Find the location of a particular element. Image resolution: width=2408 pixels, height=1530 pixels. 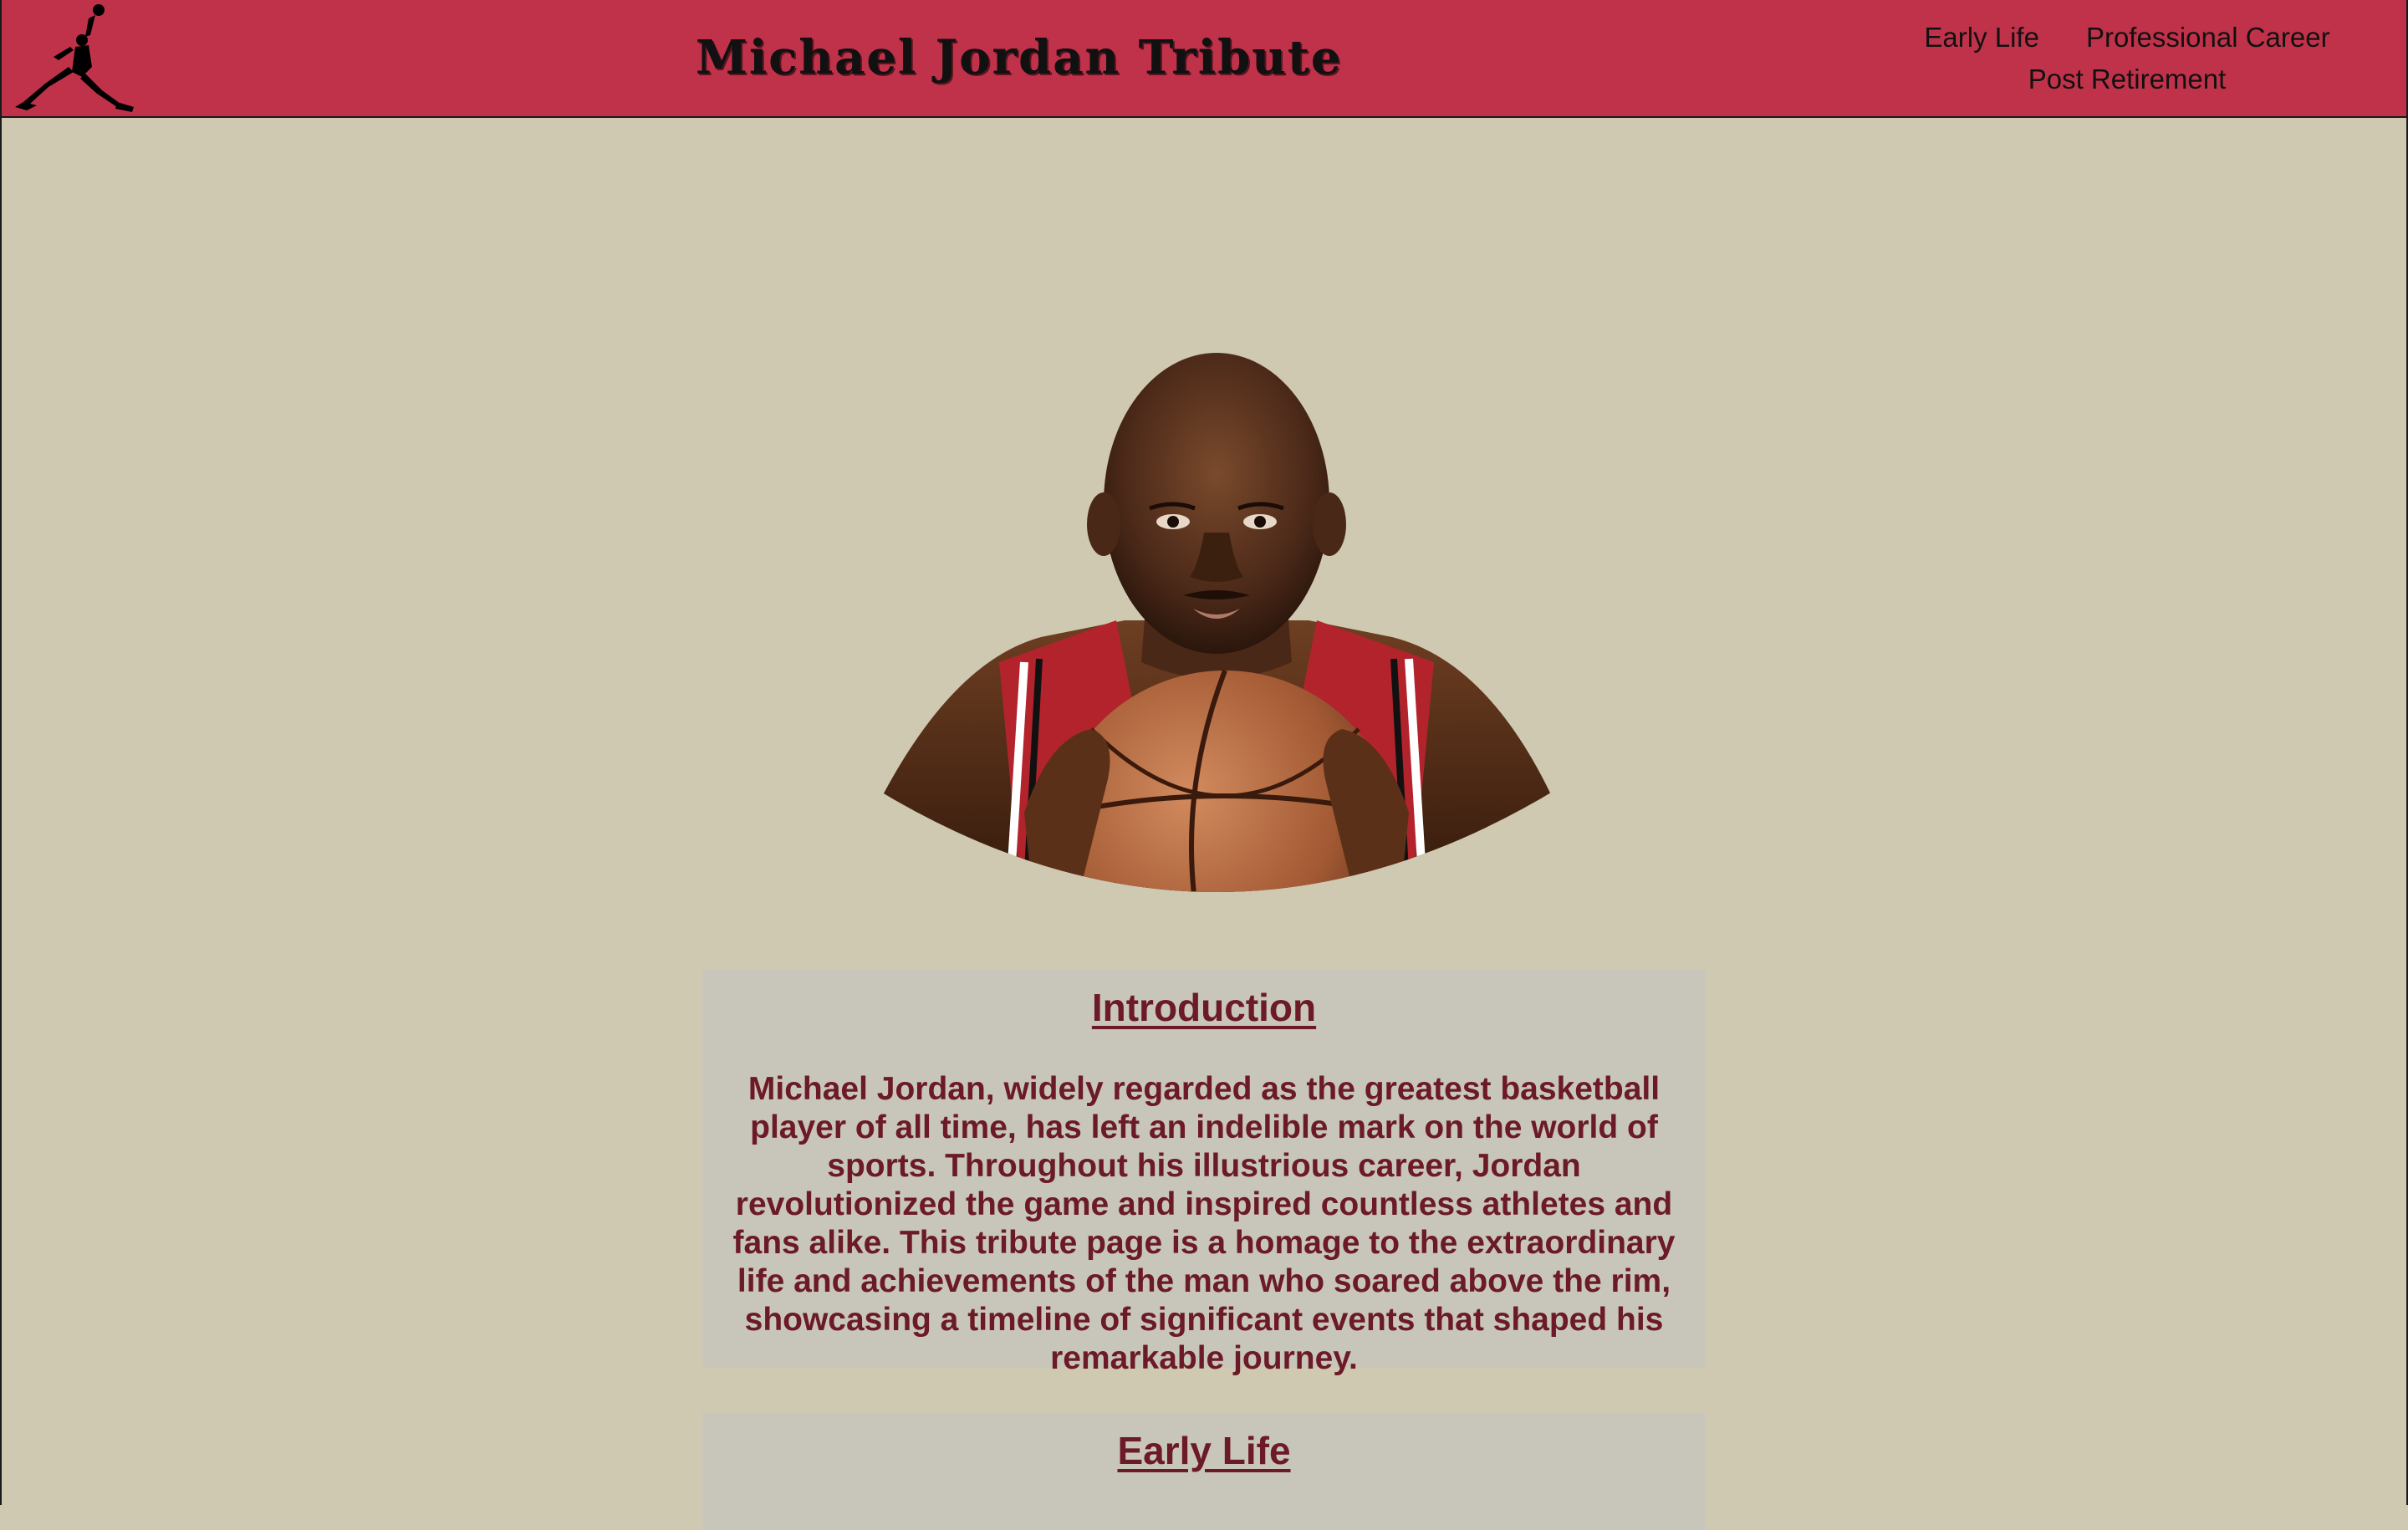

nav-link-post-retirement: Post Retirement is located at coordinates (2128, 79).